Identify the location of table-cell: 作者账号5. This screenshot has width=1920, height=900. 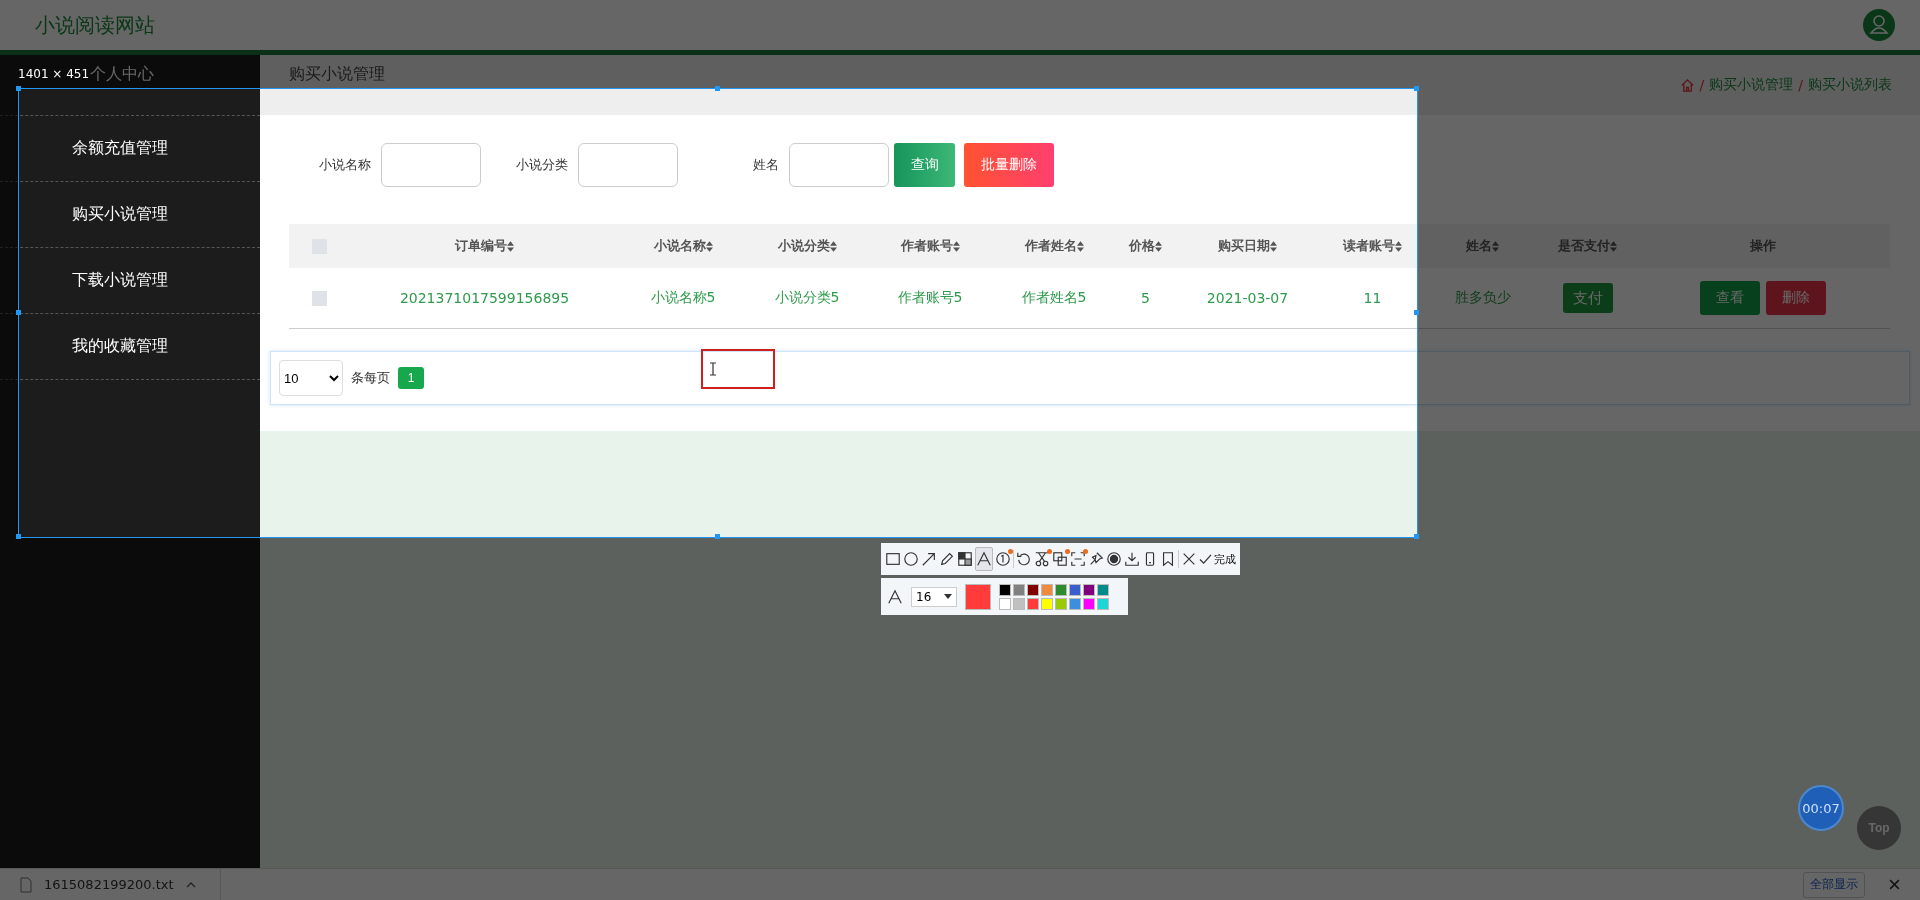
(930, 297).